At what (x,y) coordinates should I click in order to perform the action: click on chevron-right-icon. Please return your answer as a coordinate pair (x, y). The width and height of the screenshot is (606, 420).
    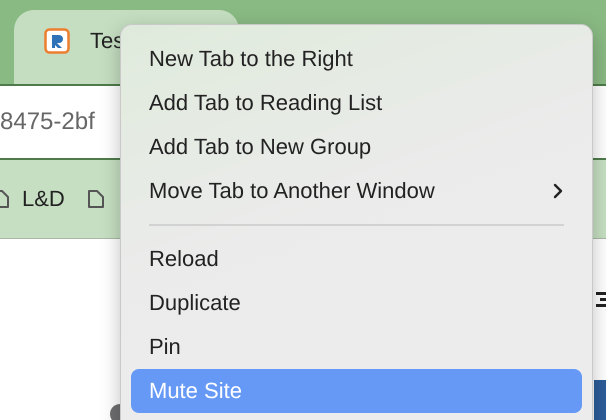
    Looking at the image, I should click on (558, 191).